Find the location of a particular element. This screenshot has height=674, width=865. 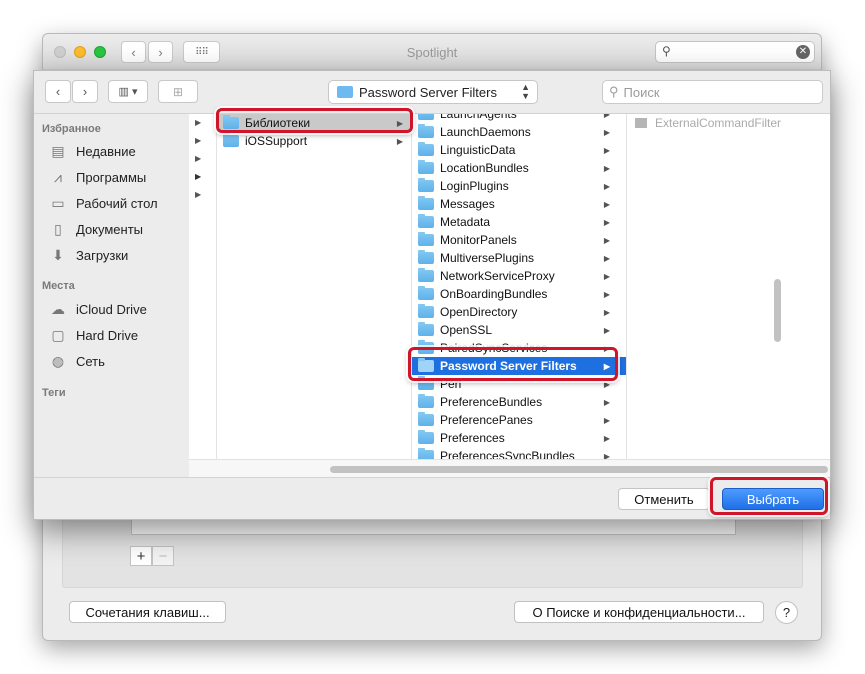

list-item-label: NetworkServiceProxy is located at coordinates (497, 276).